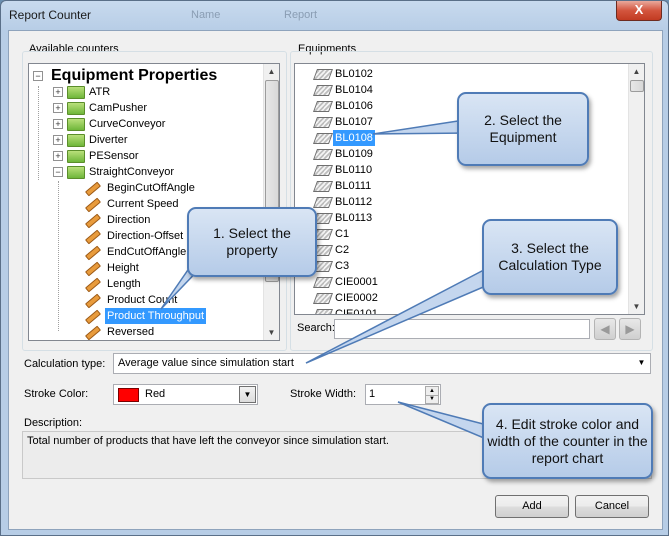  I want to click on stroke-width-label: Stroke Width:, so click(323, 394).